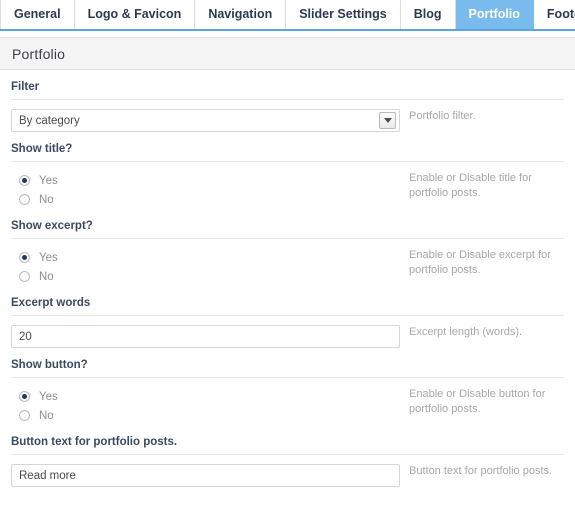 This screenshot has width=575, height=516. I want to click on field-label-excerpt-words: Excerpt words, so click(51, 303).